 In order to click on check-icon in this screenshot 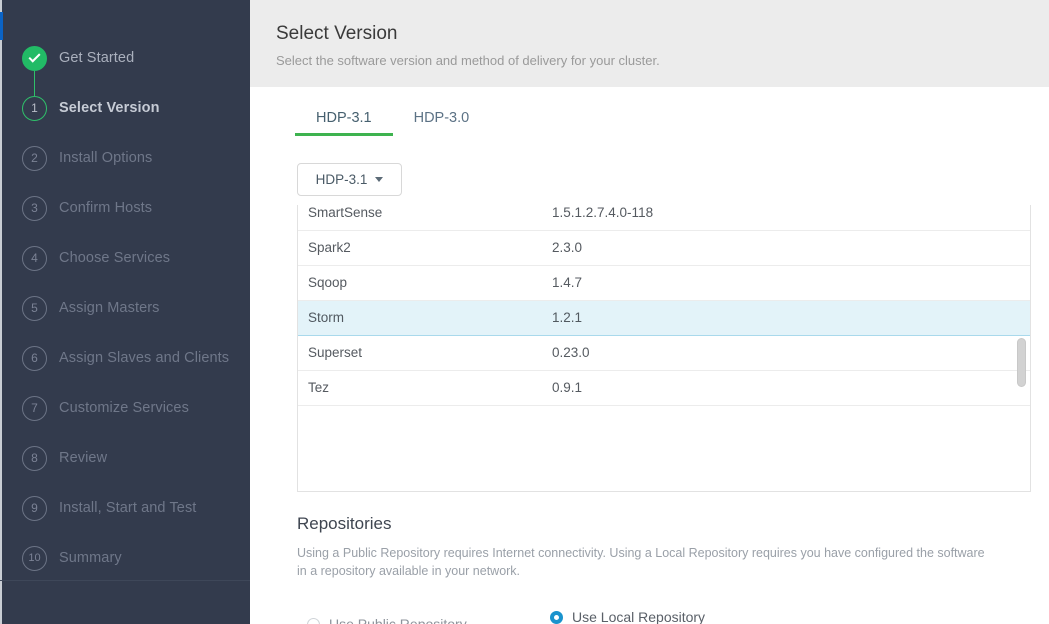, I will do `click(34, 58)`.